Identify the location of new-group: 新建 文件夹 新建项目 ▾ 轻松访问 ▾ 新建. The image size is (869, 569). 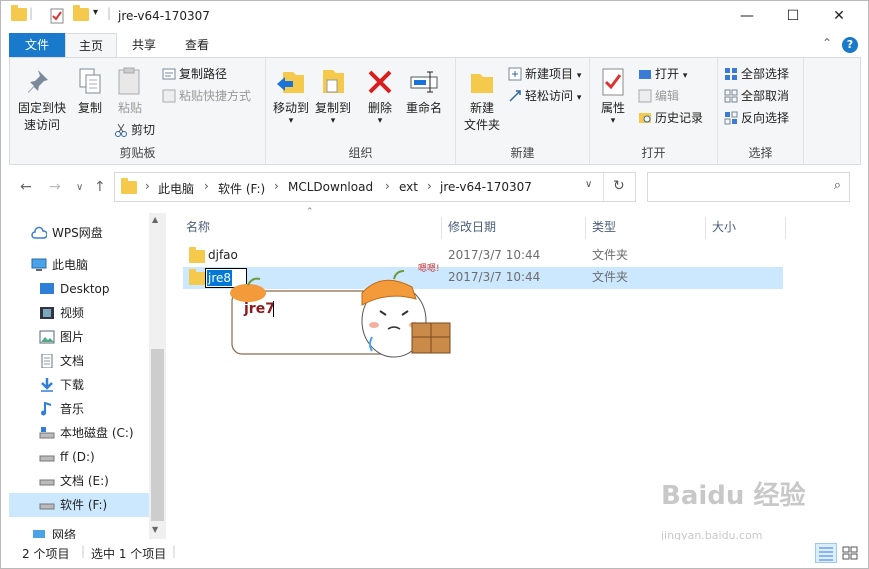
(523, 111).